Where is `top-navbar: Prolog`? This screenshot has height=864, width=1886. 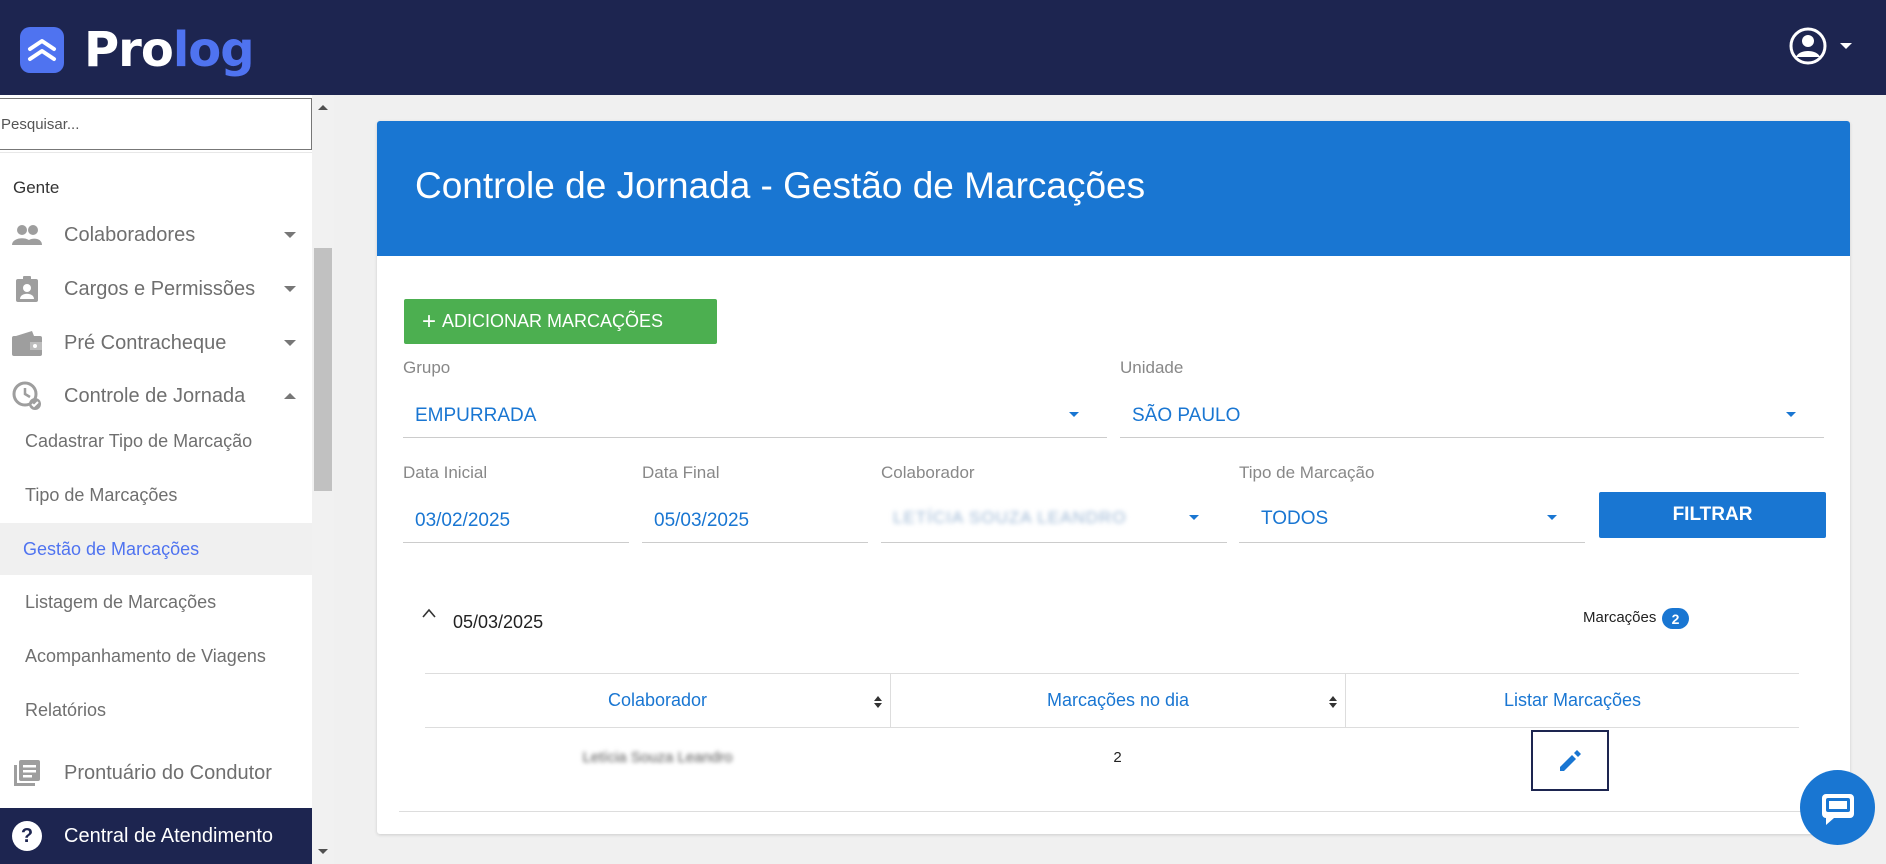 top-navbar: Prolog is located at coordinates (943, 47).